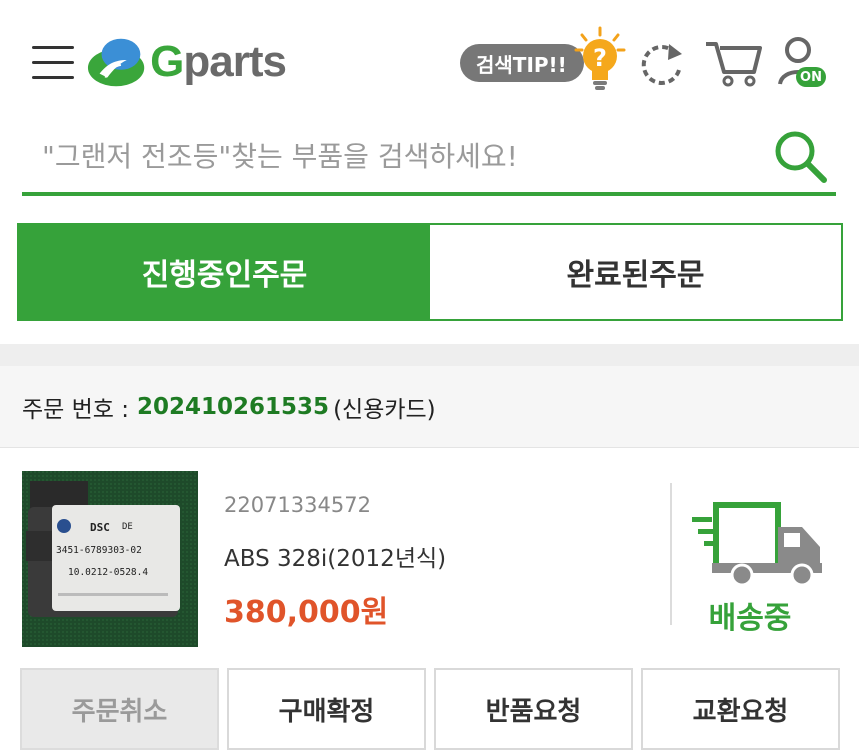  What do you see at coordinates (392, 156) in the screenshot?
I see `search-input` at bounding box center [392, 156].